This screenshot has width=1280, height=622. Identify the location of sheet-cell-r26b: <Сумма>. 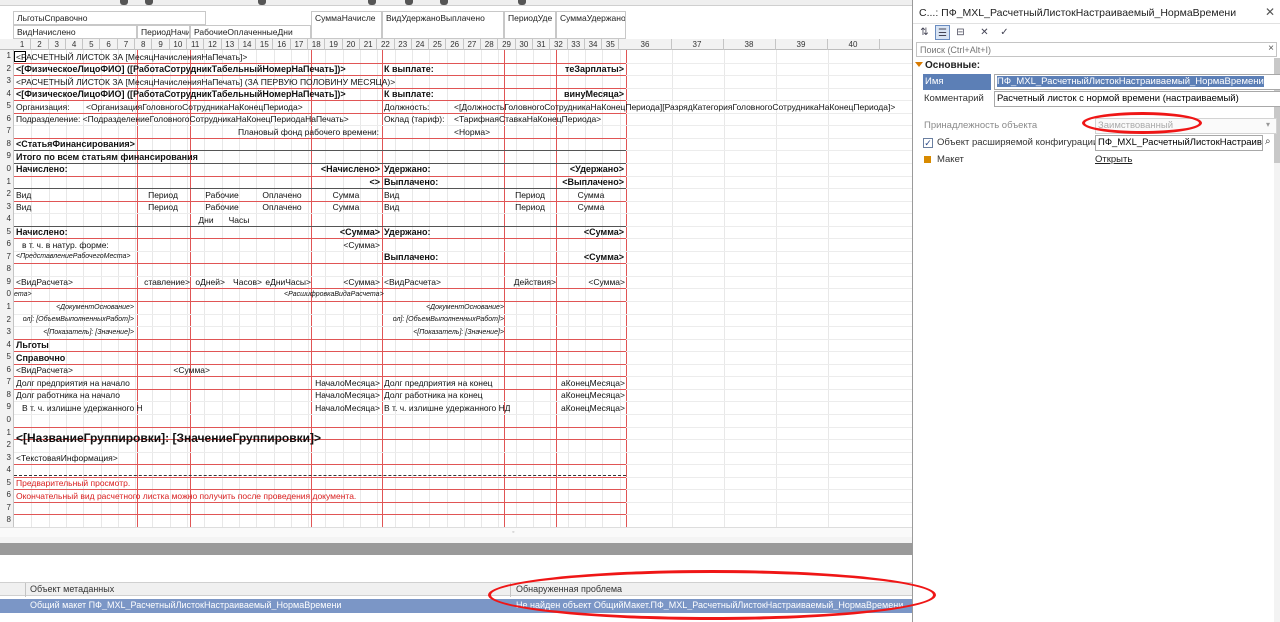
(182, 370).